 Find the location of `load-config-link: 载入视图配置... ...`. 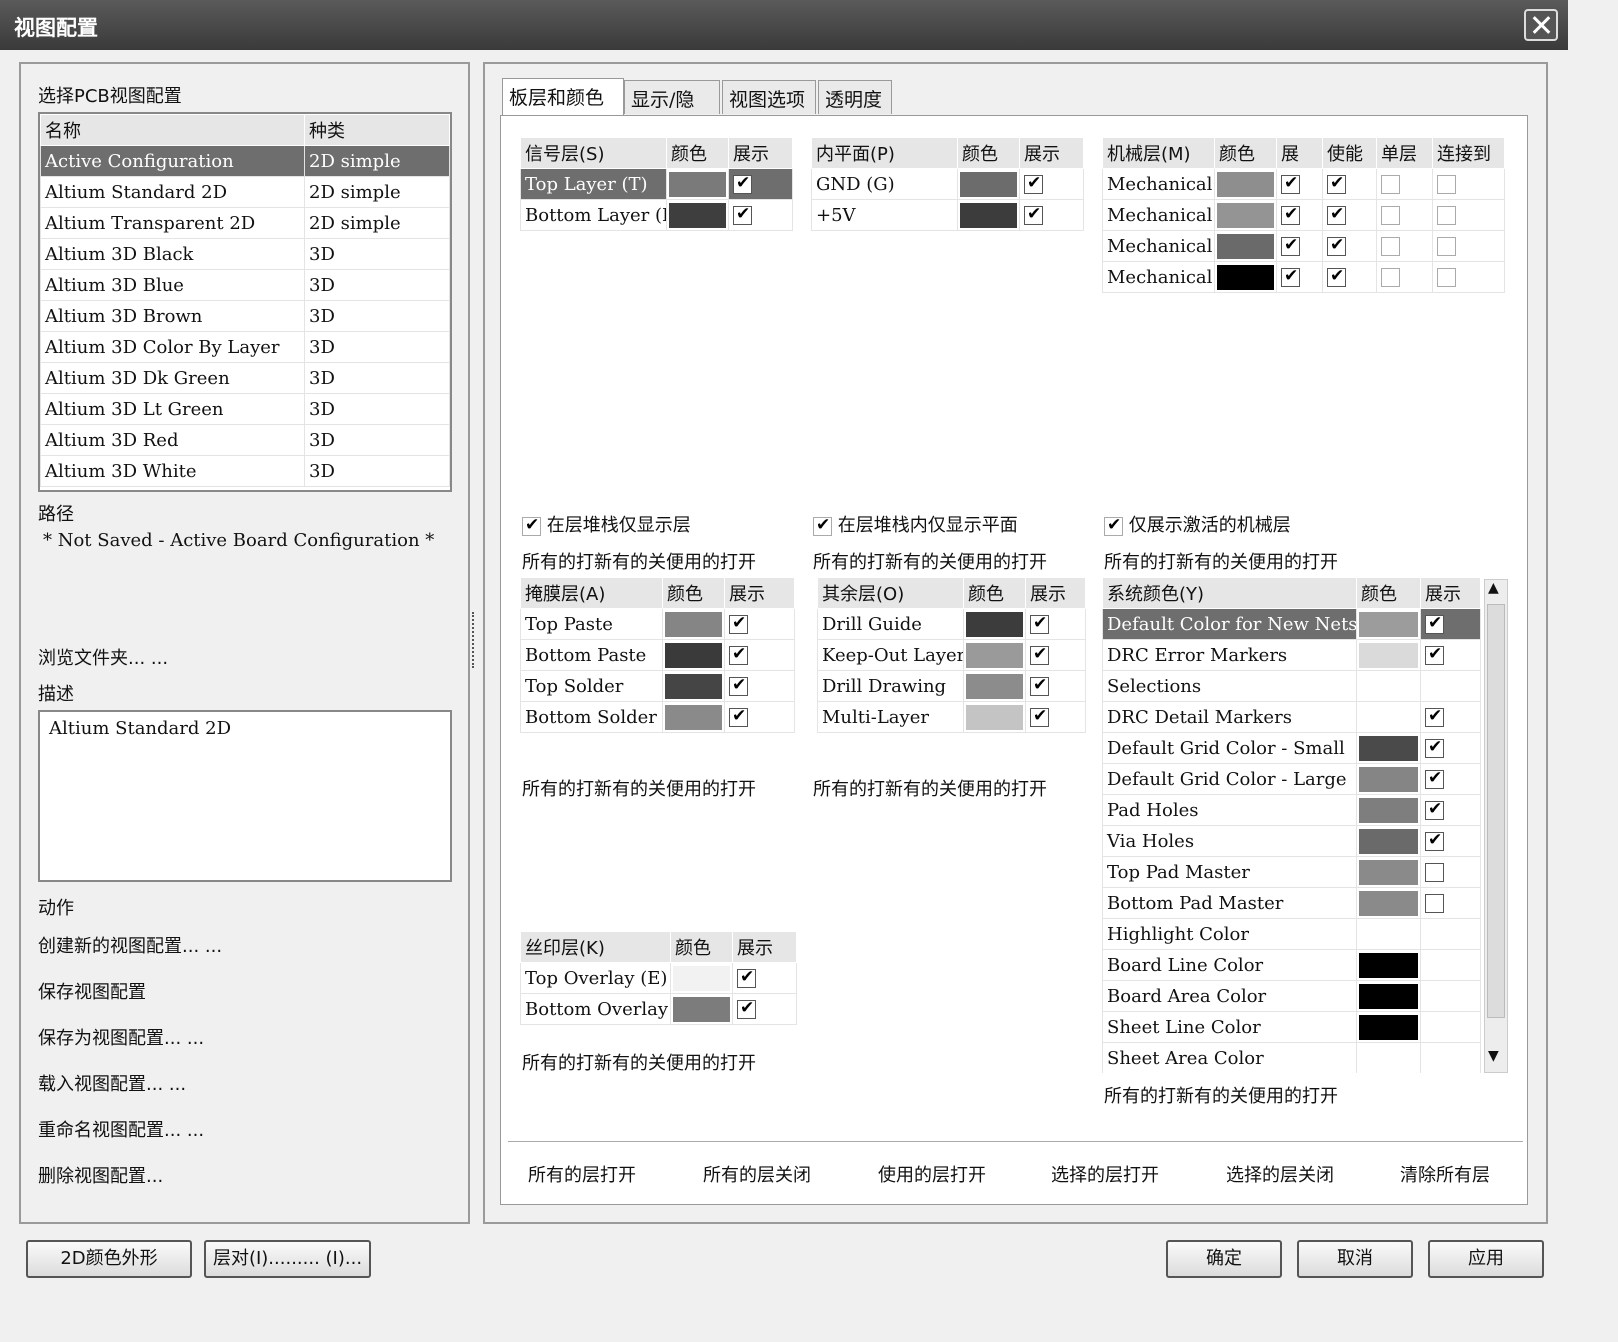

load-config-link: 载入视图配置... ... is located at coordinates (112, 1083).